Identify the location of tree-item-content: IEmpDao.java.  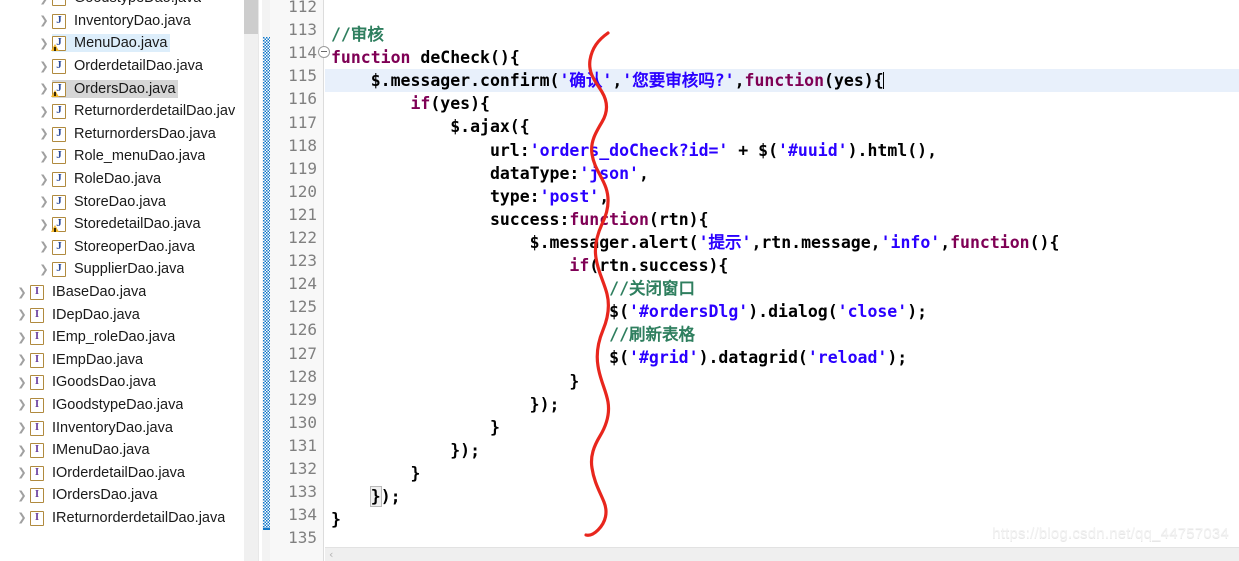
(87, 360).